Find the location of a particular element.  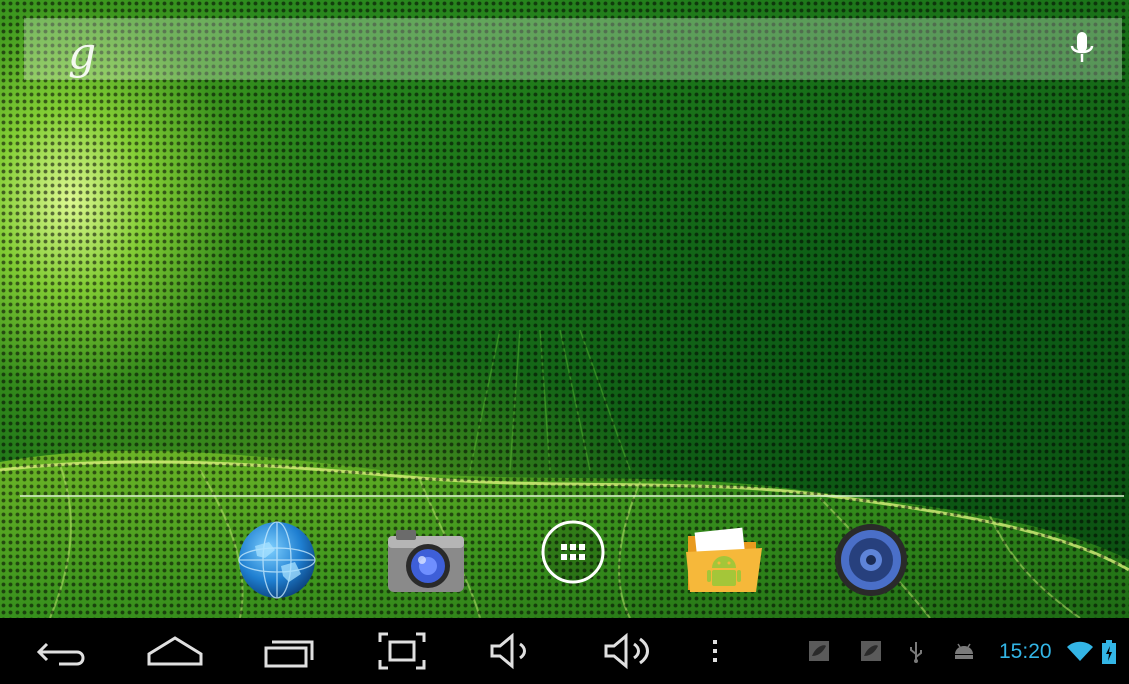

overflow-menu-icon is located at coordinates (715, 651).